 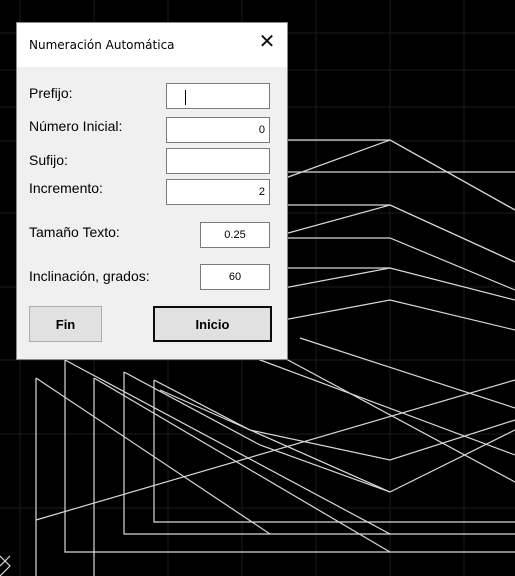 I want to click on inclination-label: Inclinación, grados:, so click(x=89, y=276).